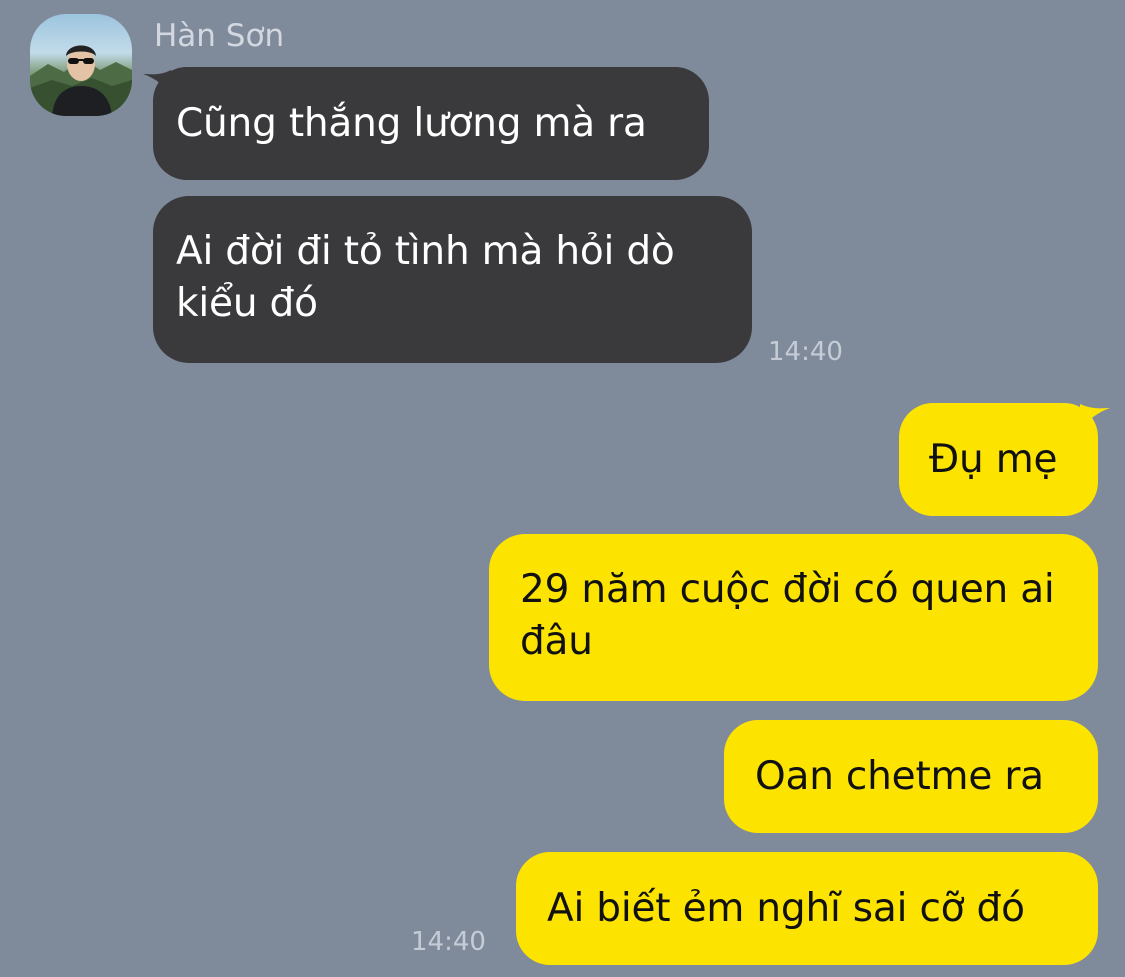 Image resolution: width=1125 pixels, height=977 pixels. I want to click on incoming-message-bubble: Ai đời đi tỏ tình mà hỏi dò kiểu đó, so click(452, 279).